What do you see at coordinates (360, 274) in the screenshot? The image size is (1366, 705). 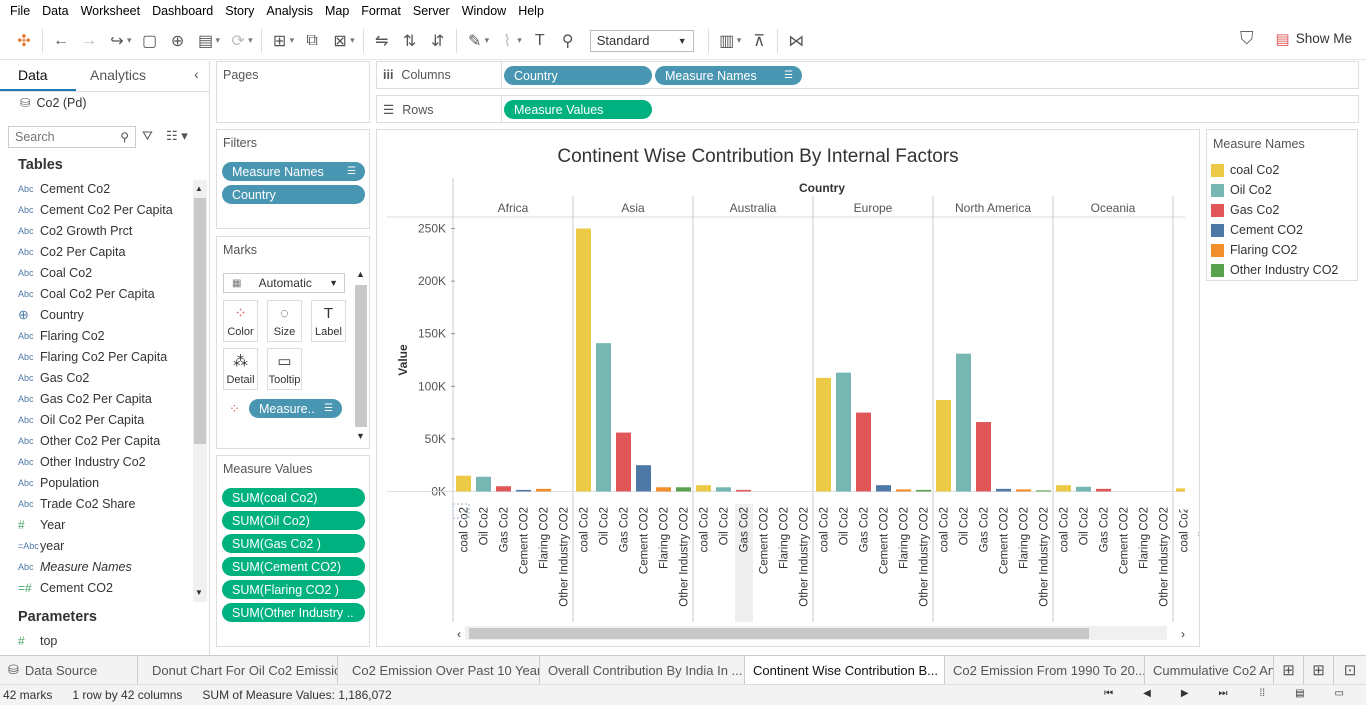 I see `scroll-up-icon: ▲` at bounding box center [360, 274].